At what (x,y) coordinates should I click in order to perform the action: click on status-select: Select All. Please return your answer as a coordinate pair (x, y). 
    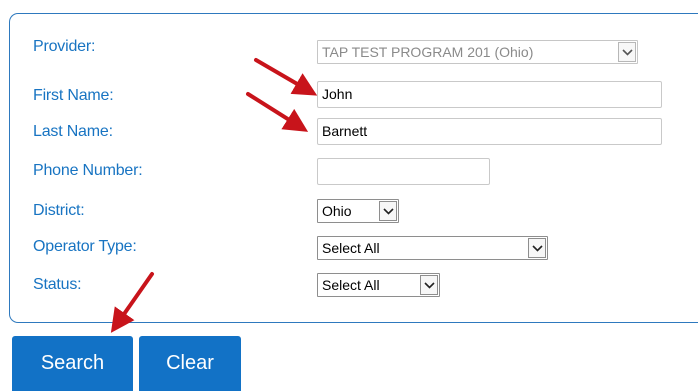
    Looking at the image, I should click on (378, 285).